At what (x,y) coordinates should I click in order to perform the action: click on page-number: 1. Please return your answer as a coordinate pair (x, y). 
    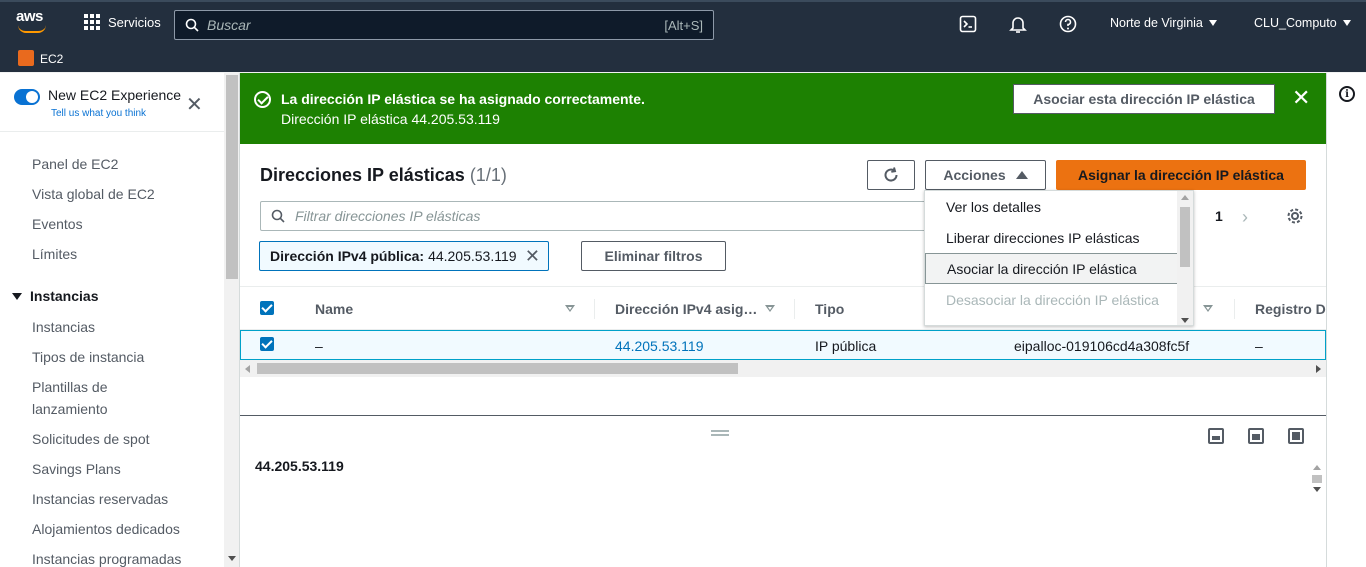
    Looking at the image, I should click on (1219, 216).